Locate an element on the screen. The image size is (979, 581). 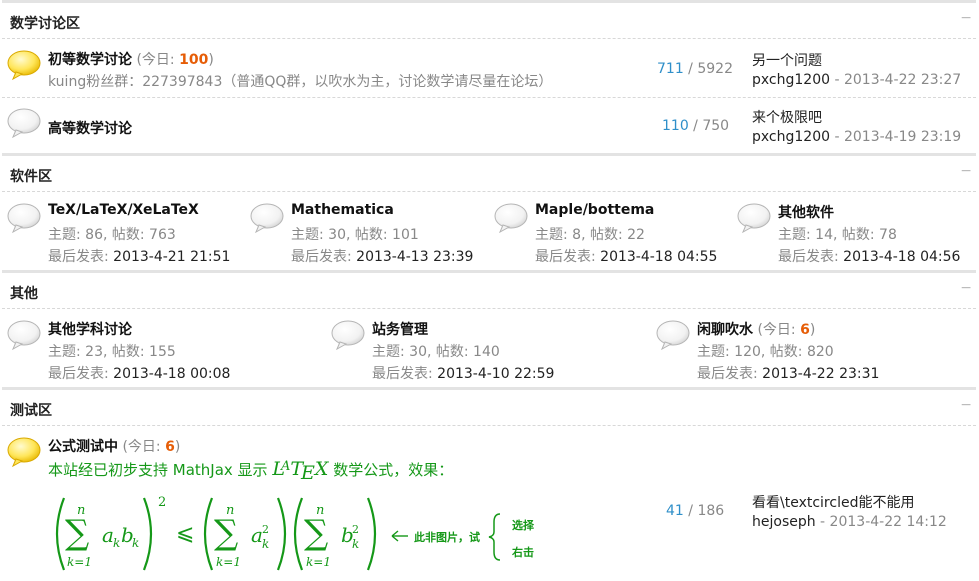
post-count: 186 is located at coordinates (711, 511).